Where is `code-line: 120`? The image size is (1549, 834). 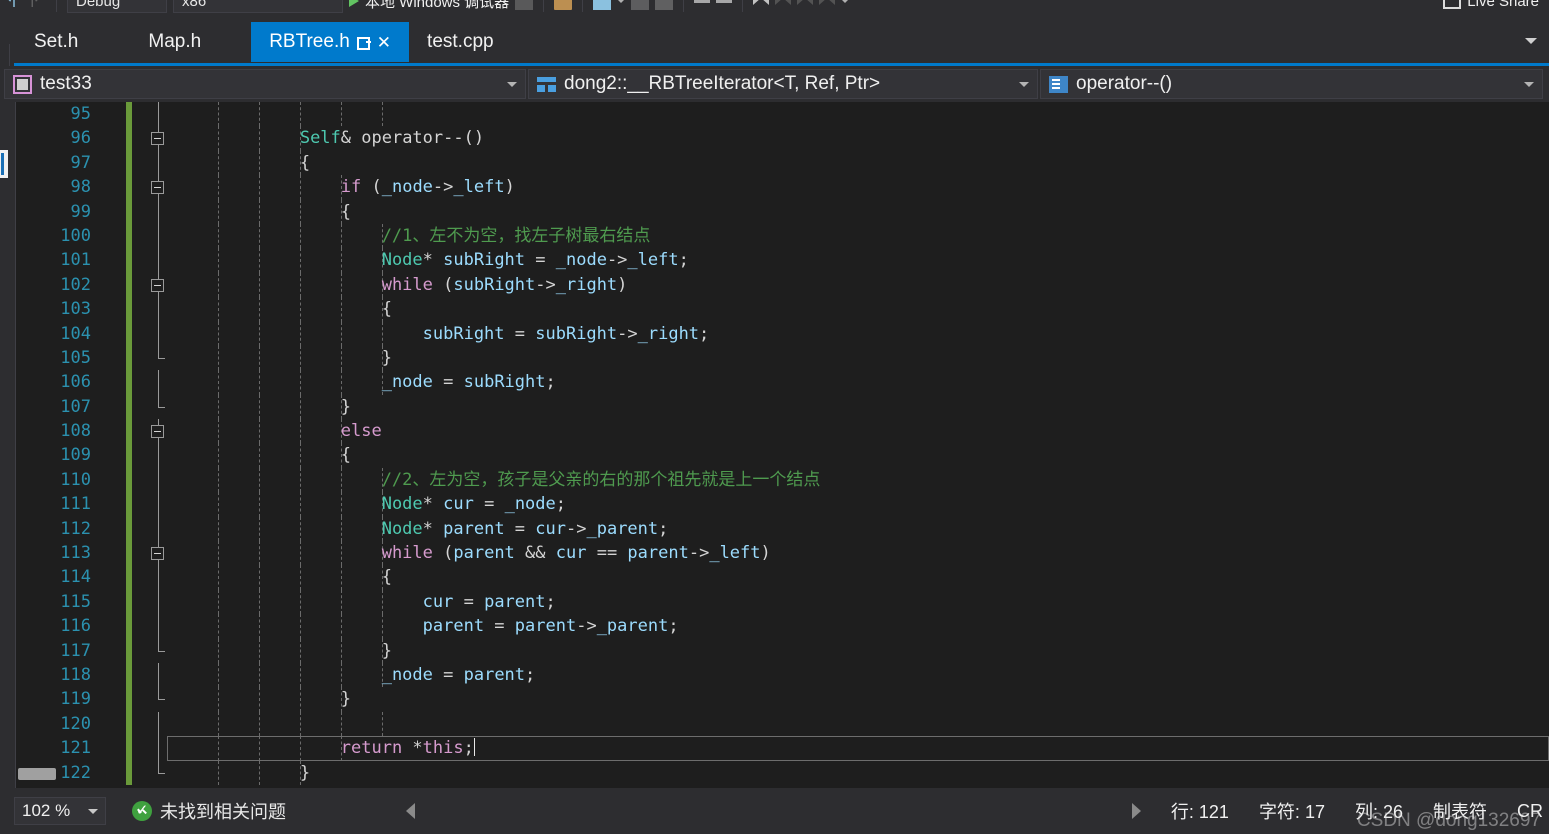
code-line: 120 is located at coordinates (783, 724).